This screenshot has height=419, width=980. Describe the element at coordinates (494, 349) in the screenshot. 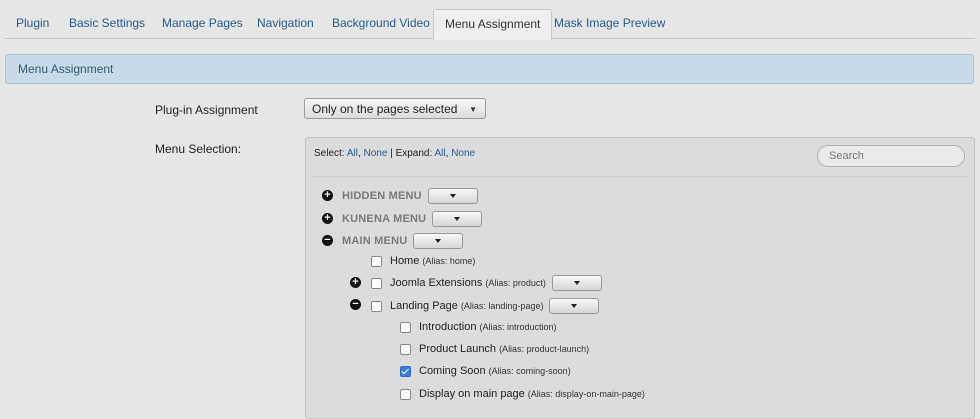

I see `menu-item: Product Launch (Alias: product-launch)` at that location.